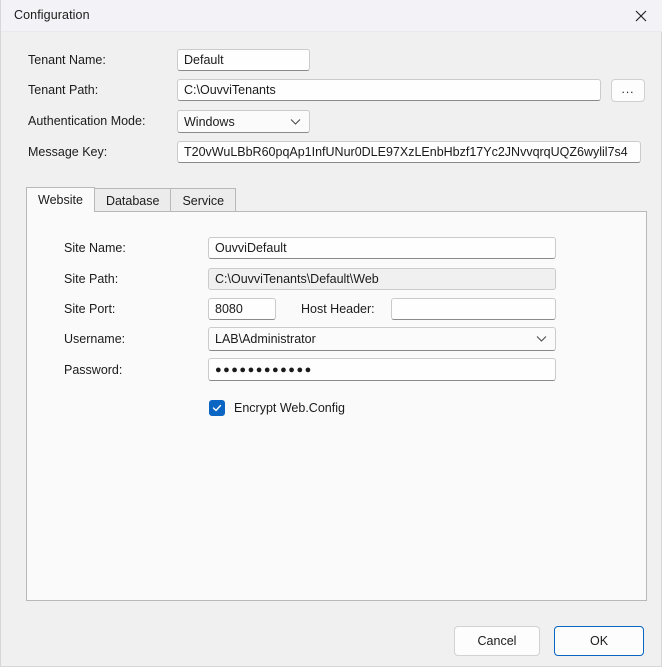  Describe the element at coordinates (91, 279) in the screenshot. I see `site-path-label: Site Path:` at that location.